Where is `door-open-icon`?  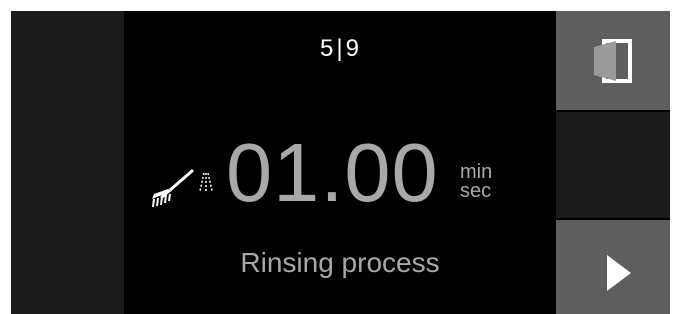
door-open-icon is located at coordinates (613, 61).